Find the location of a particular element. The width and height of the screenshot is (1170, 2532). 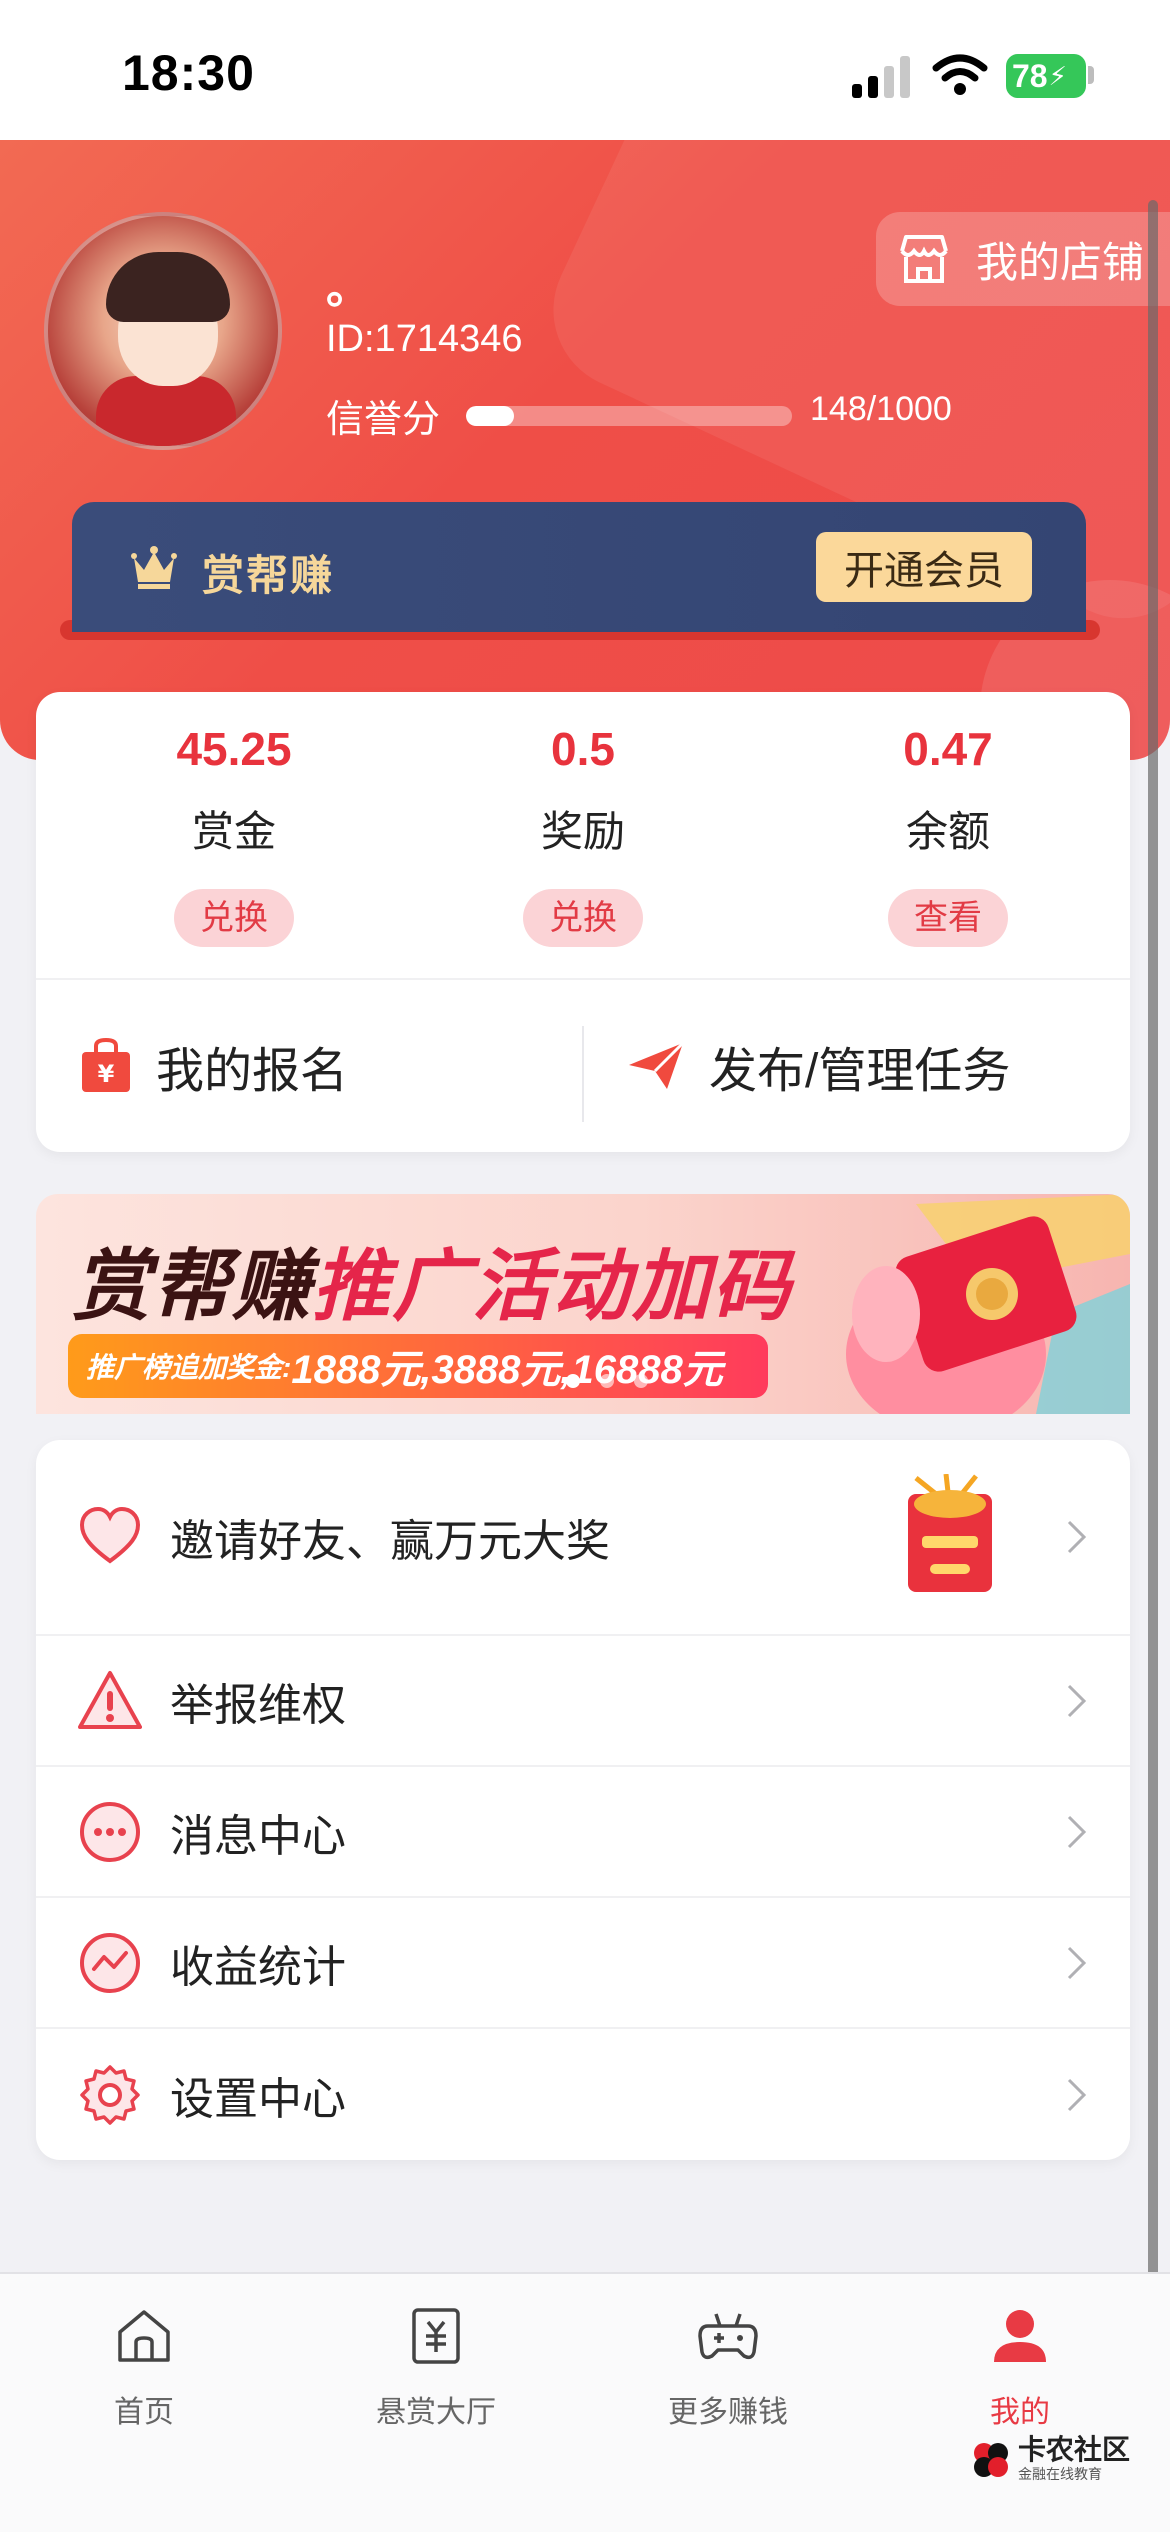

warning-icon is located at coordinates (110, 1699).